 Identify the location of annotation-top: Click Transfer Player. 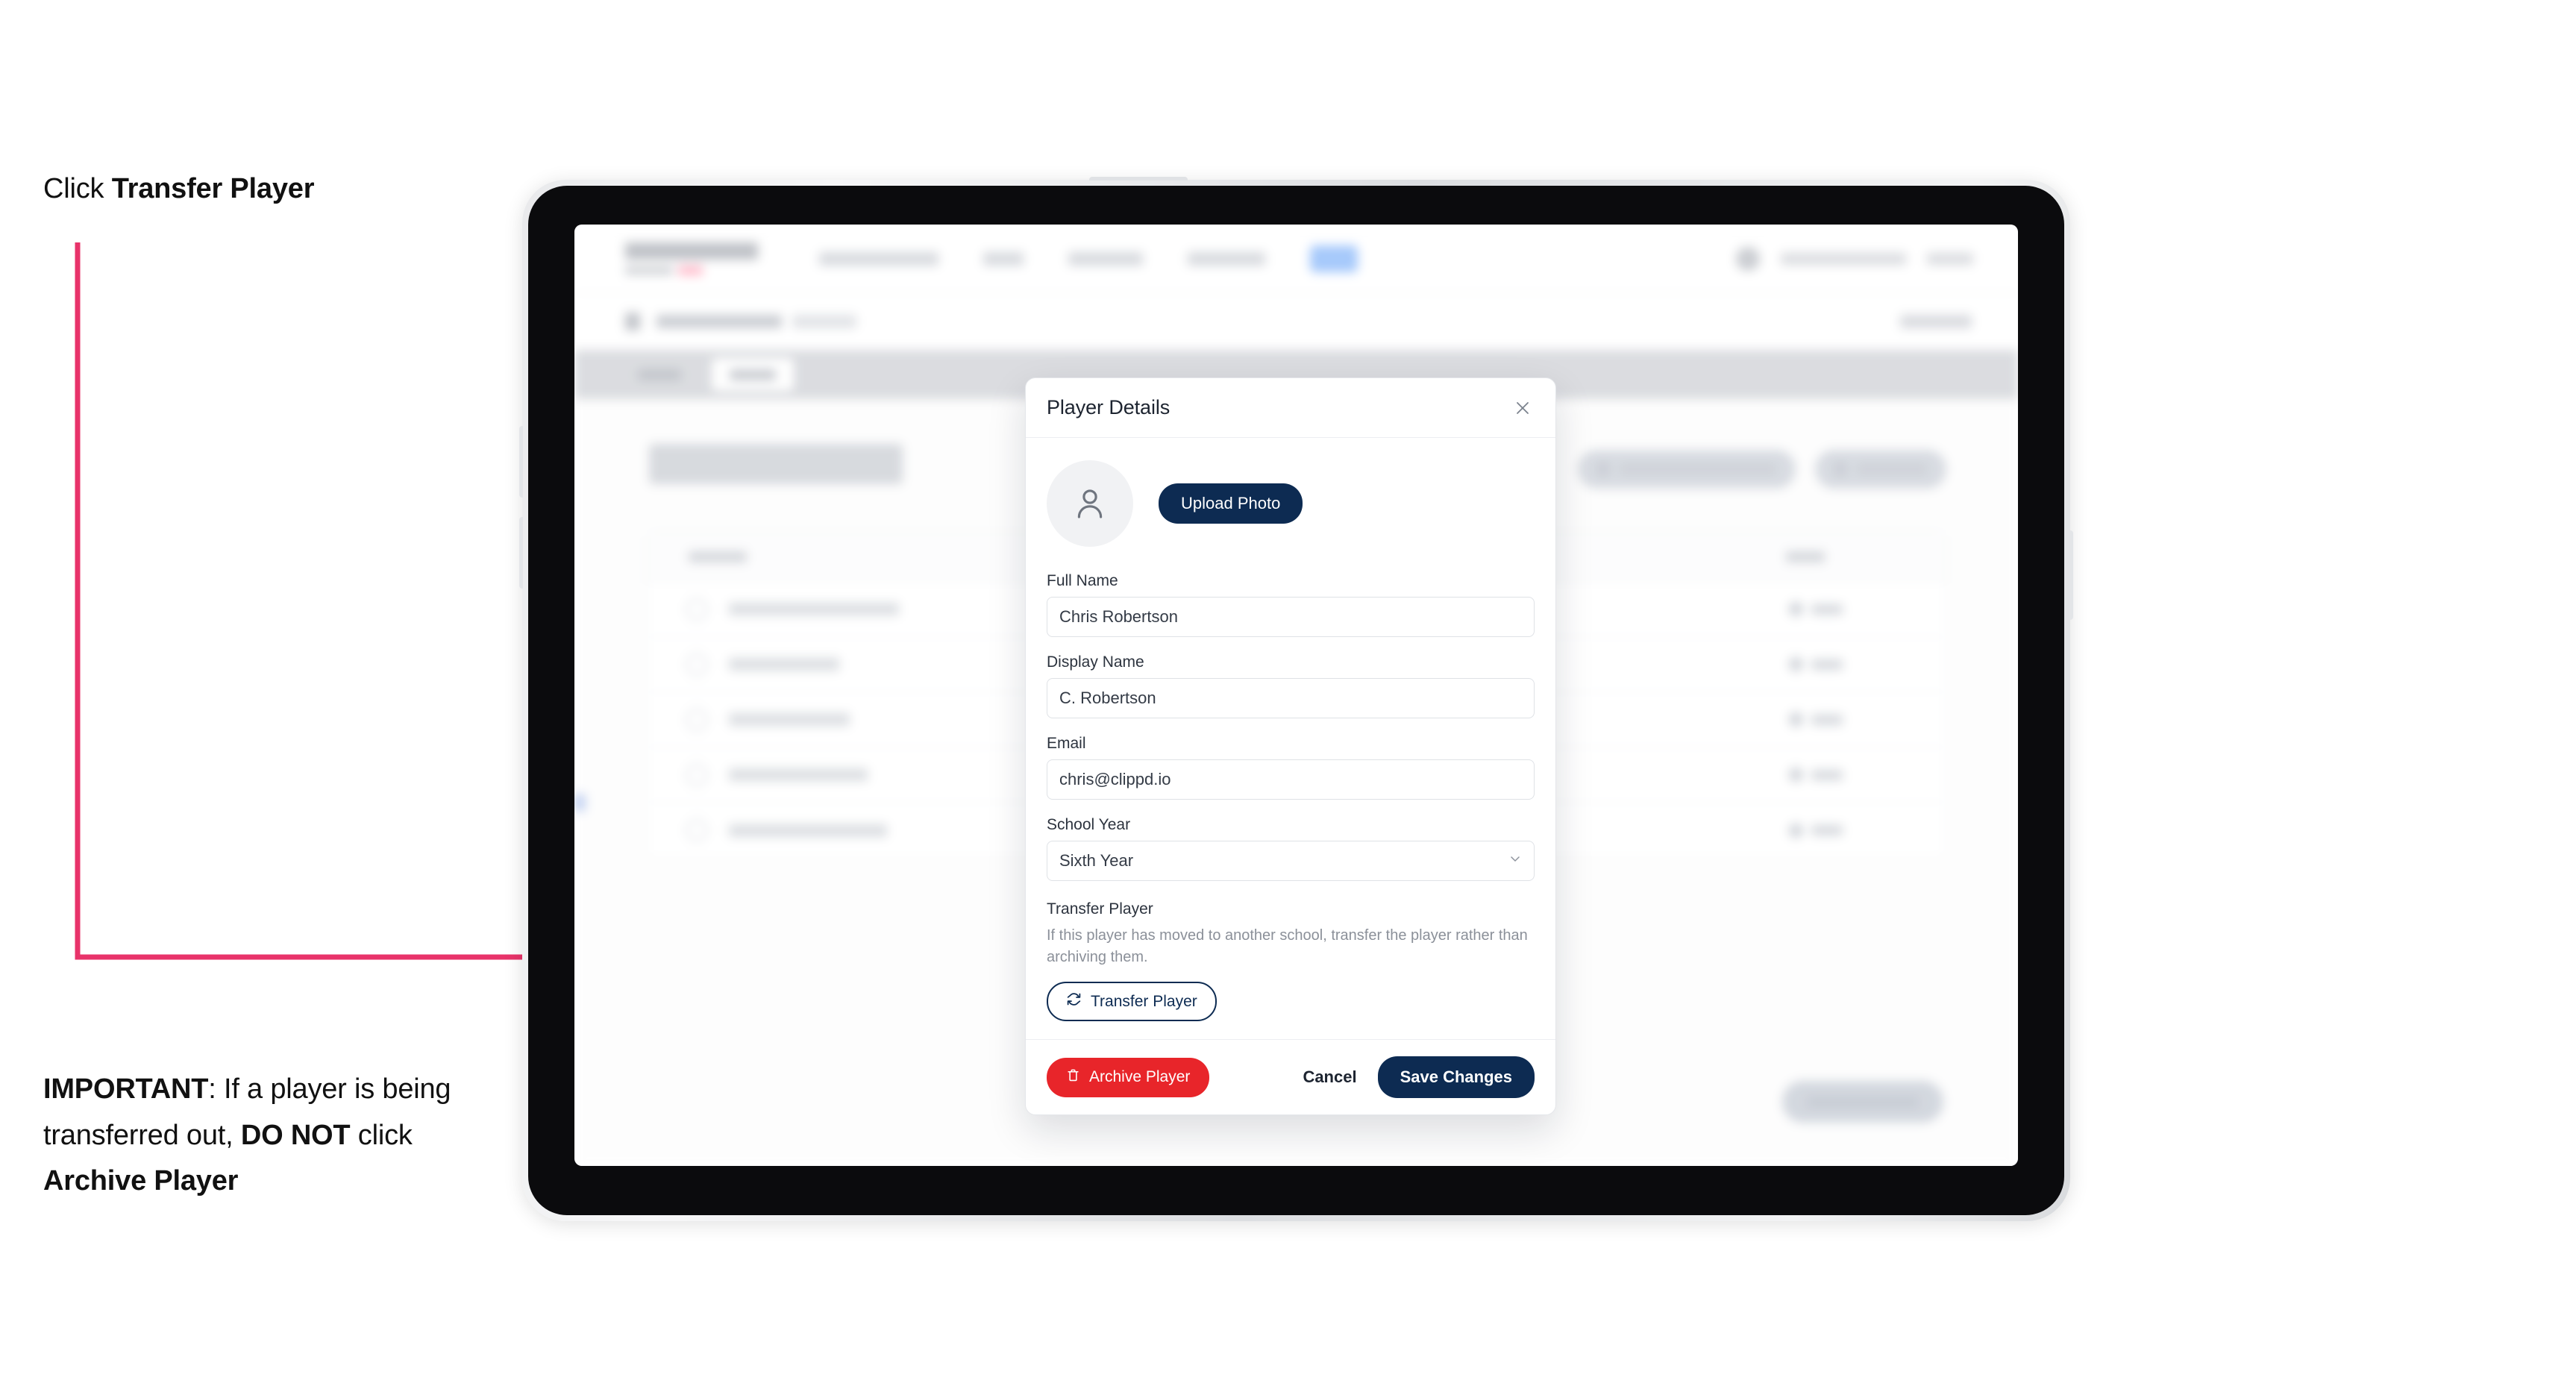
(179, 189).